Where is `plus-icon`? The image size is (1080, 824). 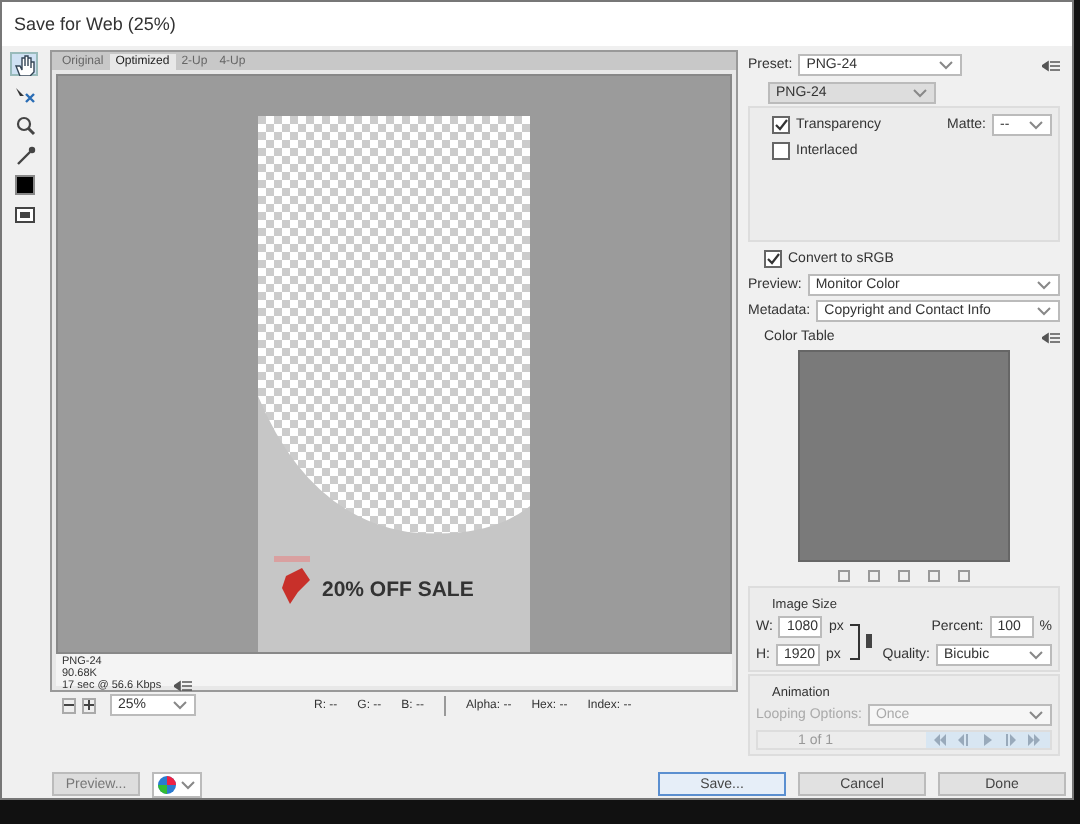
plus-icon is located at coordinates (89, 705).